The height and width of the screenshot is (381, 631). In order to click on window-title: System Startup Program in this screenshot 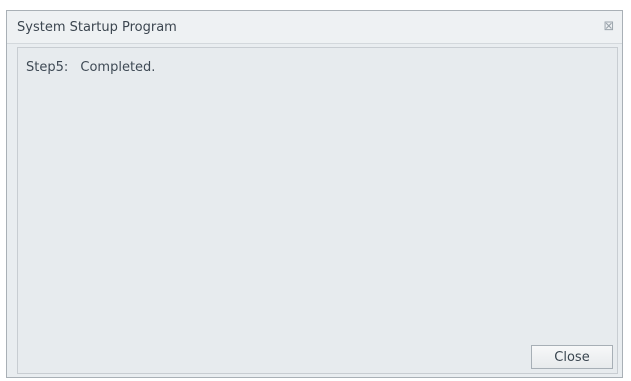, I will do `click(97, 27)`.